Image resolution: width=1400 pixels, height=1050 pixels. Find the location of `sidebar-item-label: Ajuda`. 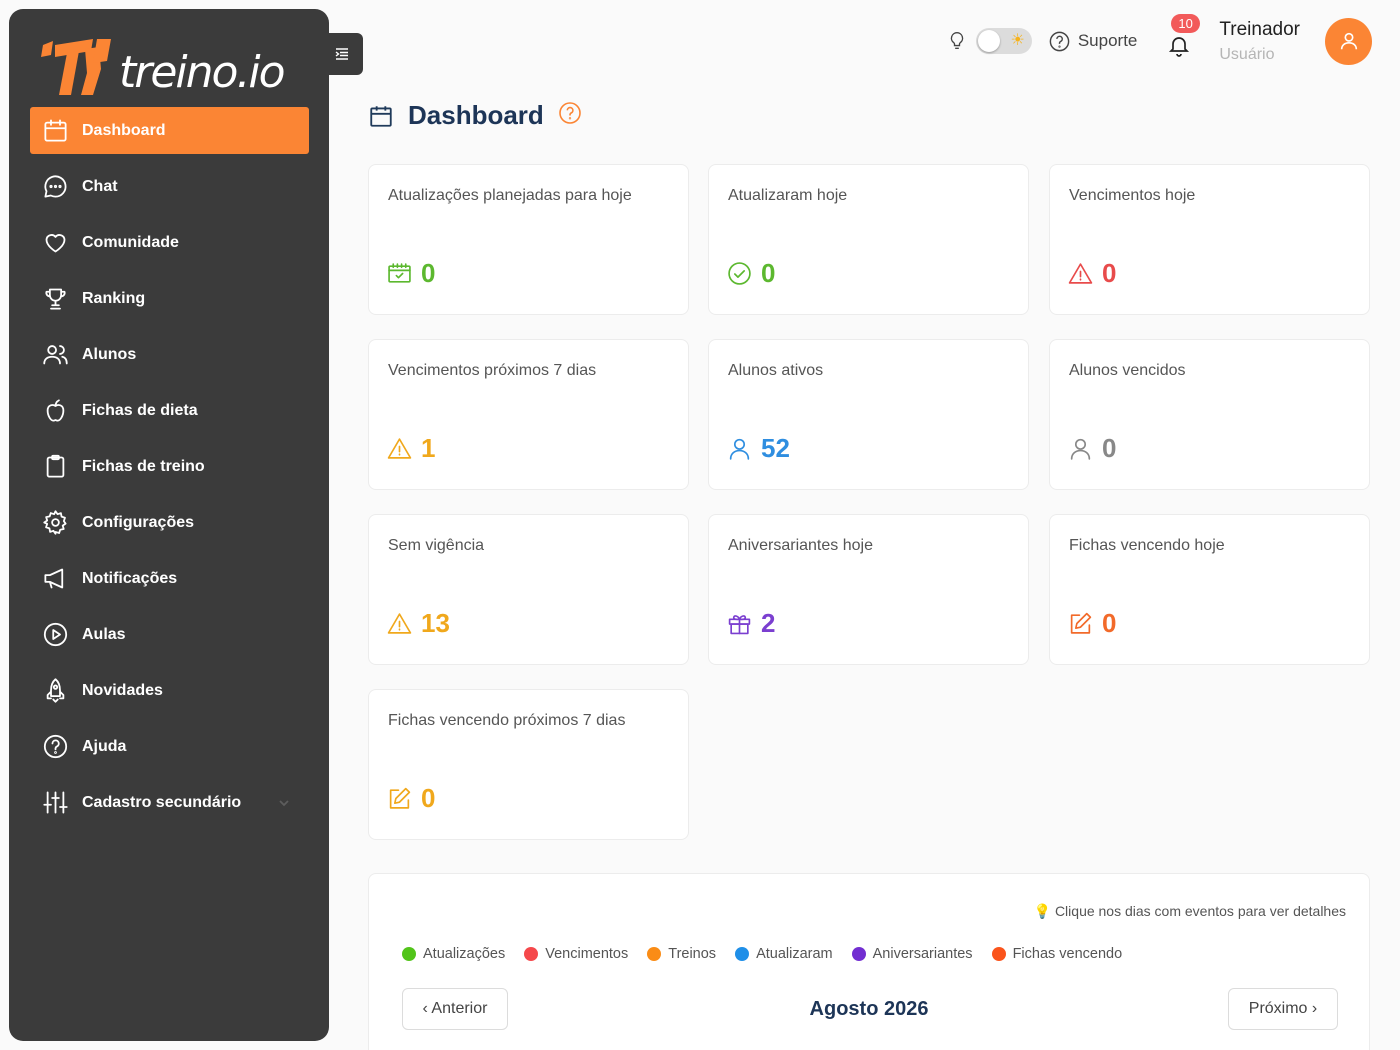

sidebar-item-label: Ajuda is located at coordinates (104, 746).